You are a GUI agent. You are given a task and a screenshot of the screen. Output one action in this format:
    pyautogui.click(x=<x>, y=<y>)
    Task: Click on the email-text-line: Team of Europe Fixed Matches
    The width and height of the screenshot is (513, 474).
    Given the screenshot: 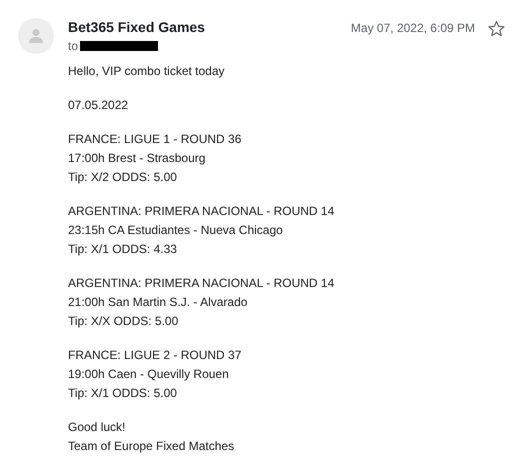 What is the action you would take?
    pyautogui.click(x=151, y=446)
    